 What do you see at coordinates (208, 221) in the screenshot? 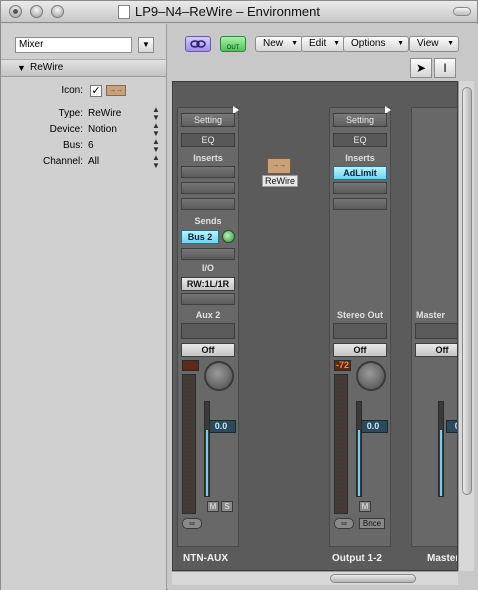
I see `sends-label: Sends` at bounding box center [208, 221].